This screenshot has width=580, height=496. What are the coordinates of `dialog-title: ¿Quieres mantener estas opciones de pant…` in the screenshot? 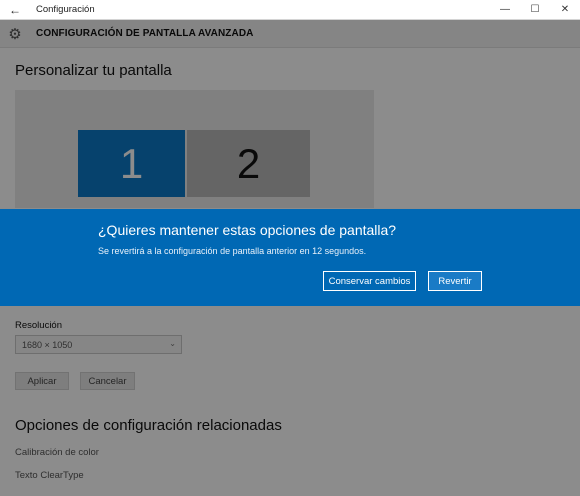 It's located at (247, 230).